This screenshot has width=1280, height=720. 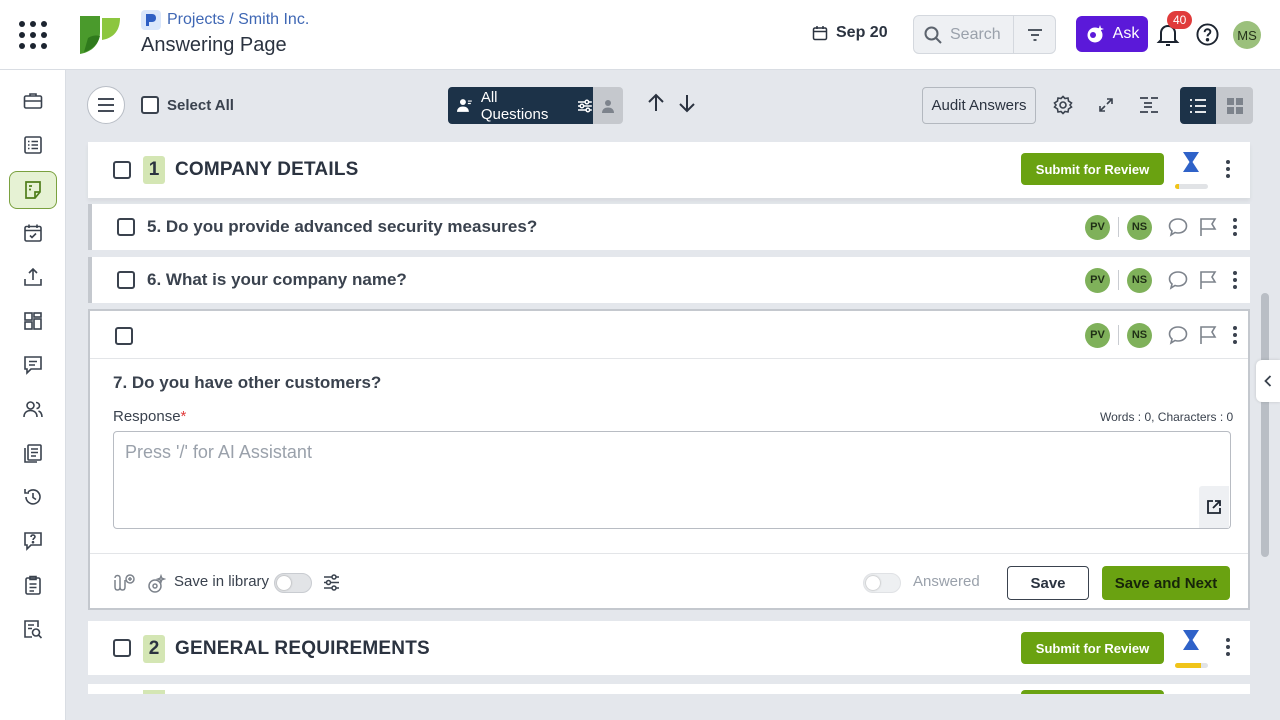 I want to click on question-row: 6. What is your company name? PV NS, so click(x=669, y=280).